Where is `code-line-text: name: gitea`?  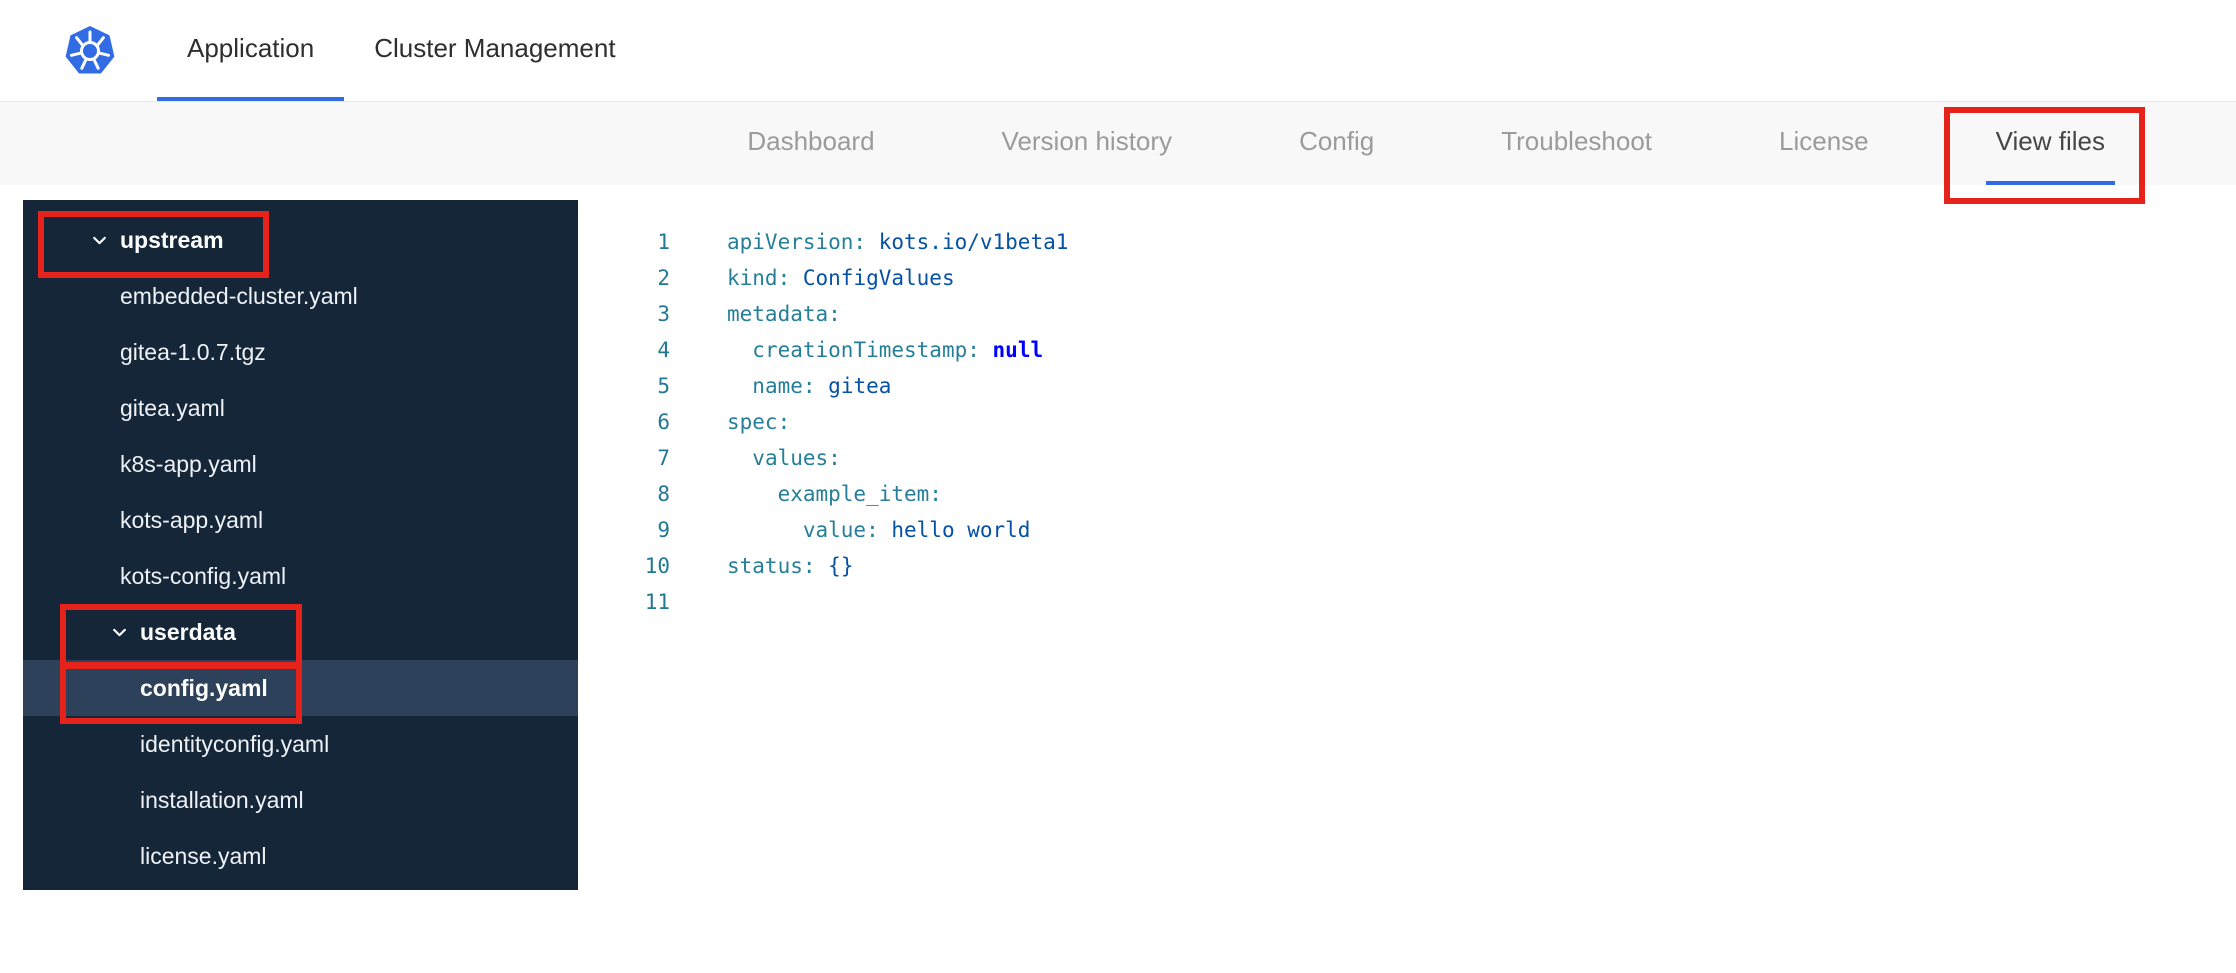 code-line-text: name: gitea is located at coordinates (822, 386).